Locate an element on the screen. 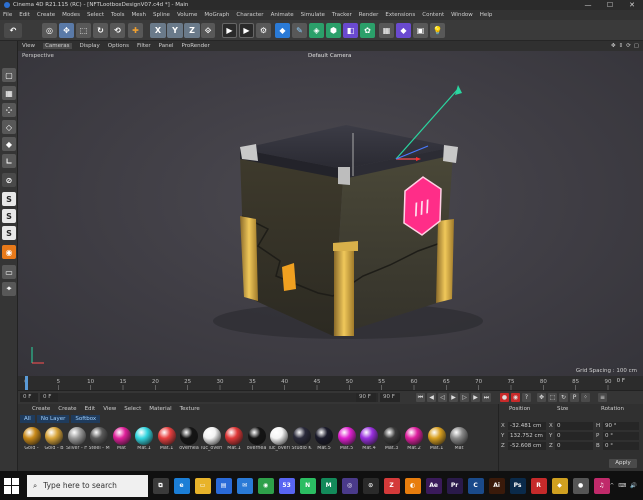 The image size is (643, 500). autokey-icon: ◉ is located at coordinates (515, 397).